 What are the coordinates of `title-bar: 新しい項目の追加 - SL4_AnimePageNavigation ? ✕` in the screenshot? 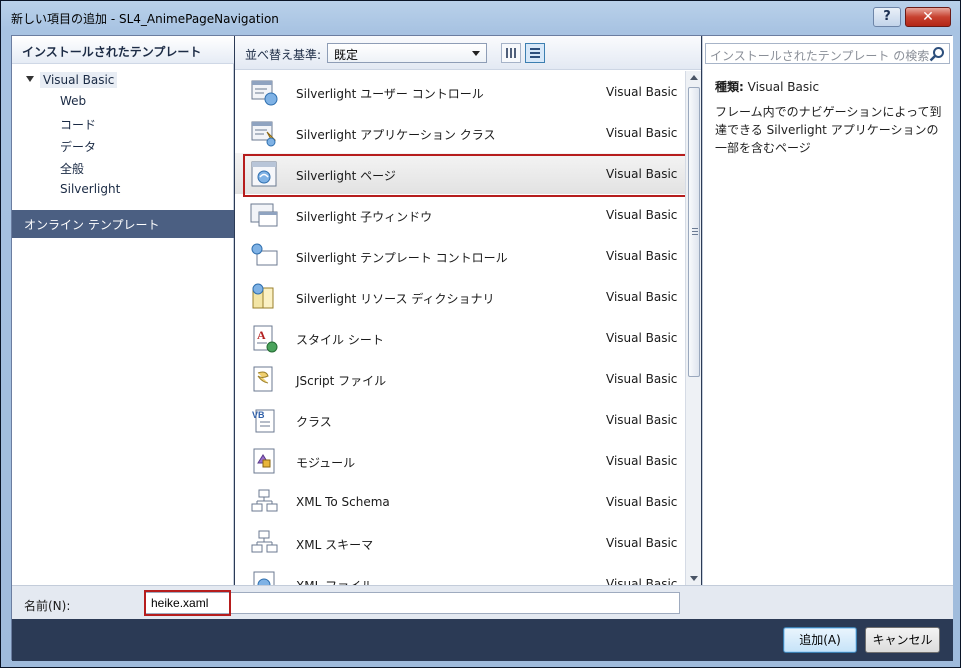 It's located at (480, 18).